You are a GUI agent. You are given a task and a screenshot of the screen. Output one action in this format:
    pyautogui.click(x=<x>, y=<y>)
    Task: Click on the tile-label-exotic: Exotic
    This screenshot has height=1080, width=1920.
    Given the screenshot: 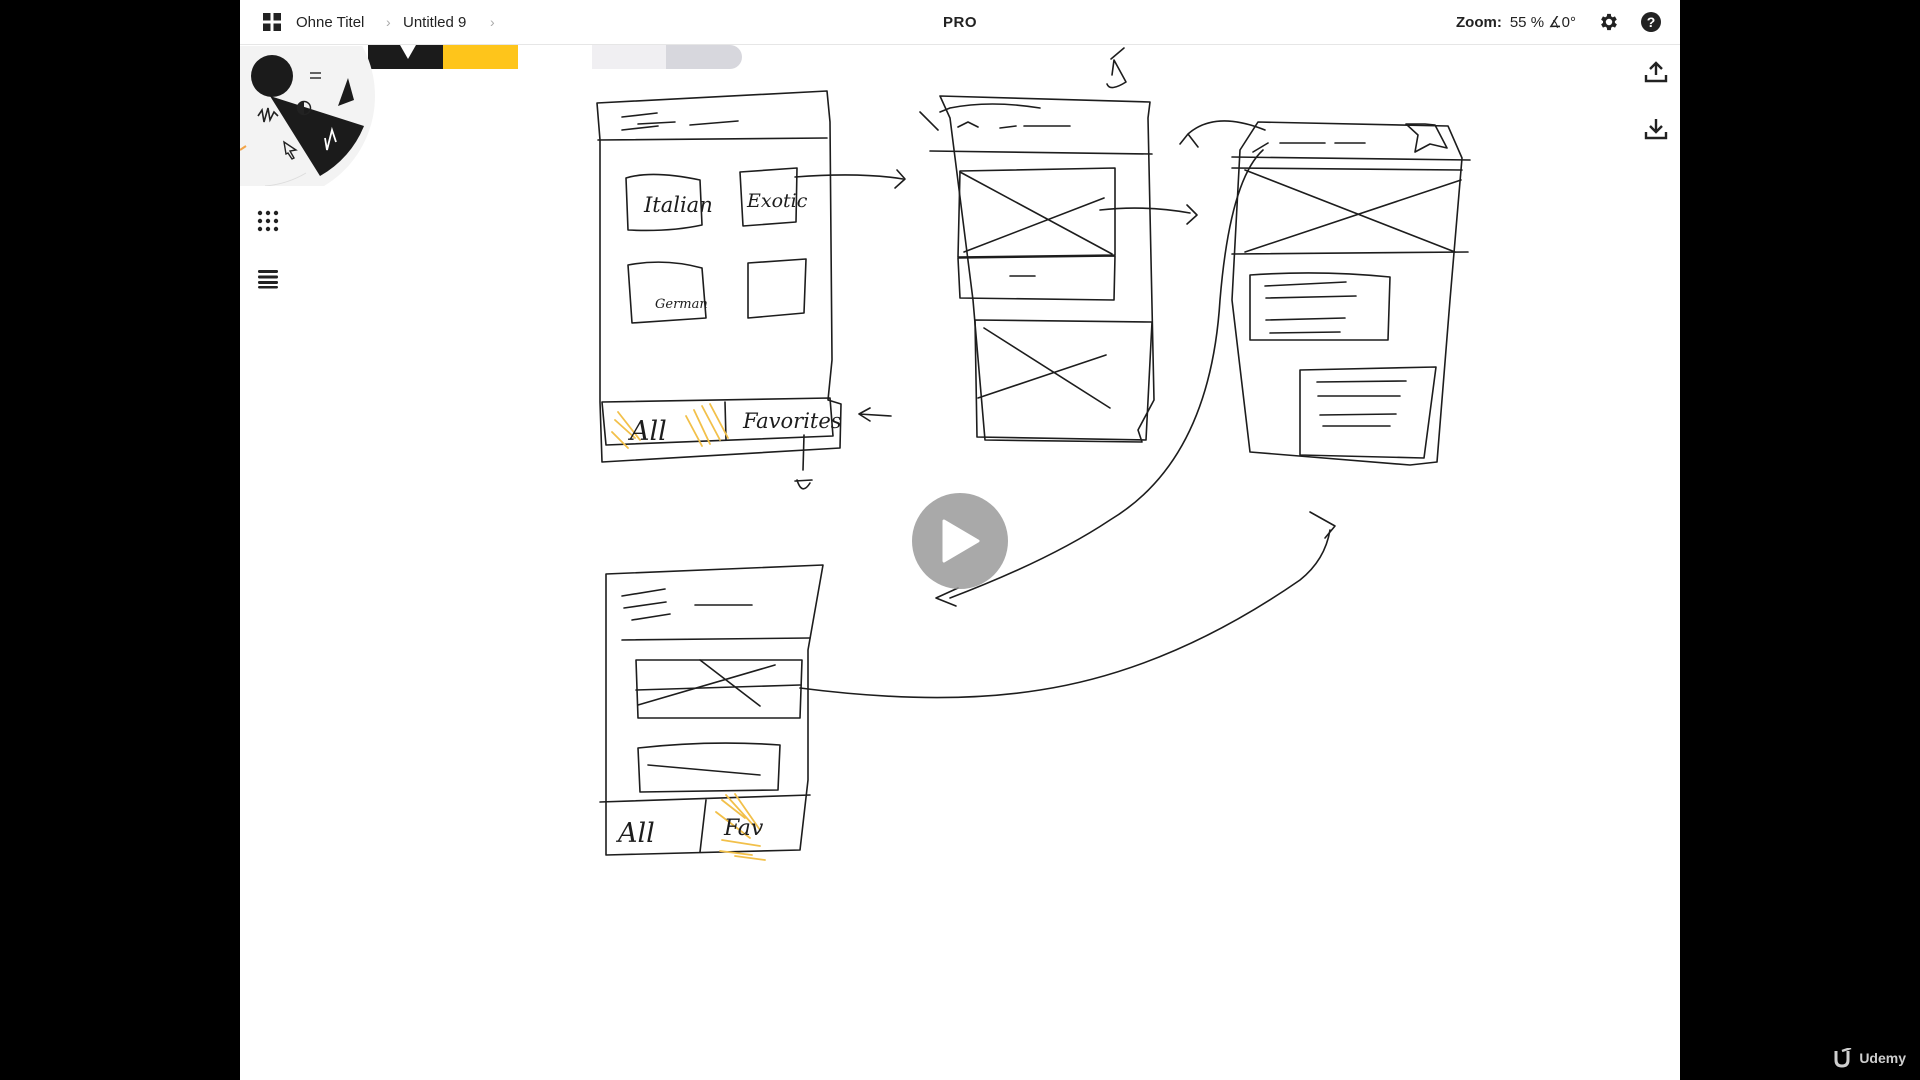 What is the action you would take?
    pyautogui.click(x=777, y=201)
    